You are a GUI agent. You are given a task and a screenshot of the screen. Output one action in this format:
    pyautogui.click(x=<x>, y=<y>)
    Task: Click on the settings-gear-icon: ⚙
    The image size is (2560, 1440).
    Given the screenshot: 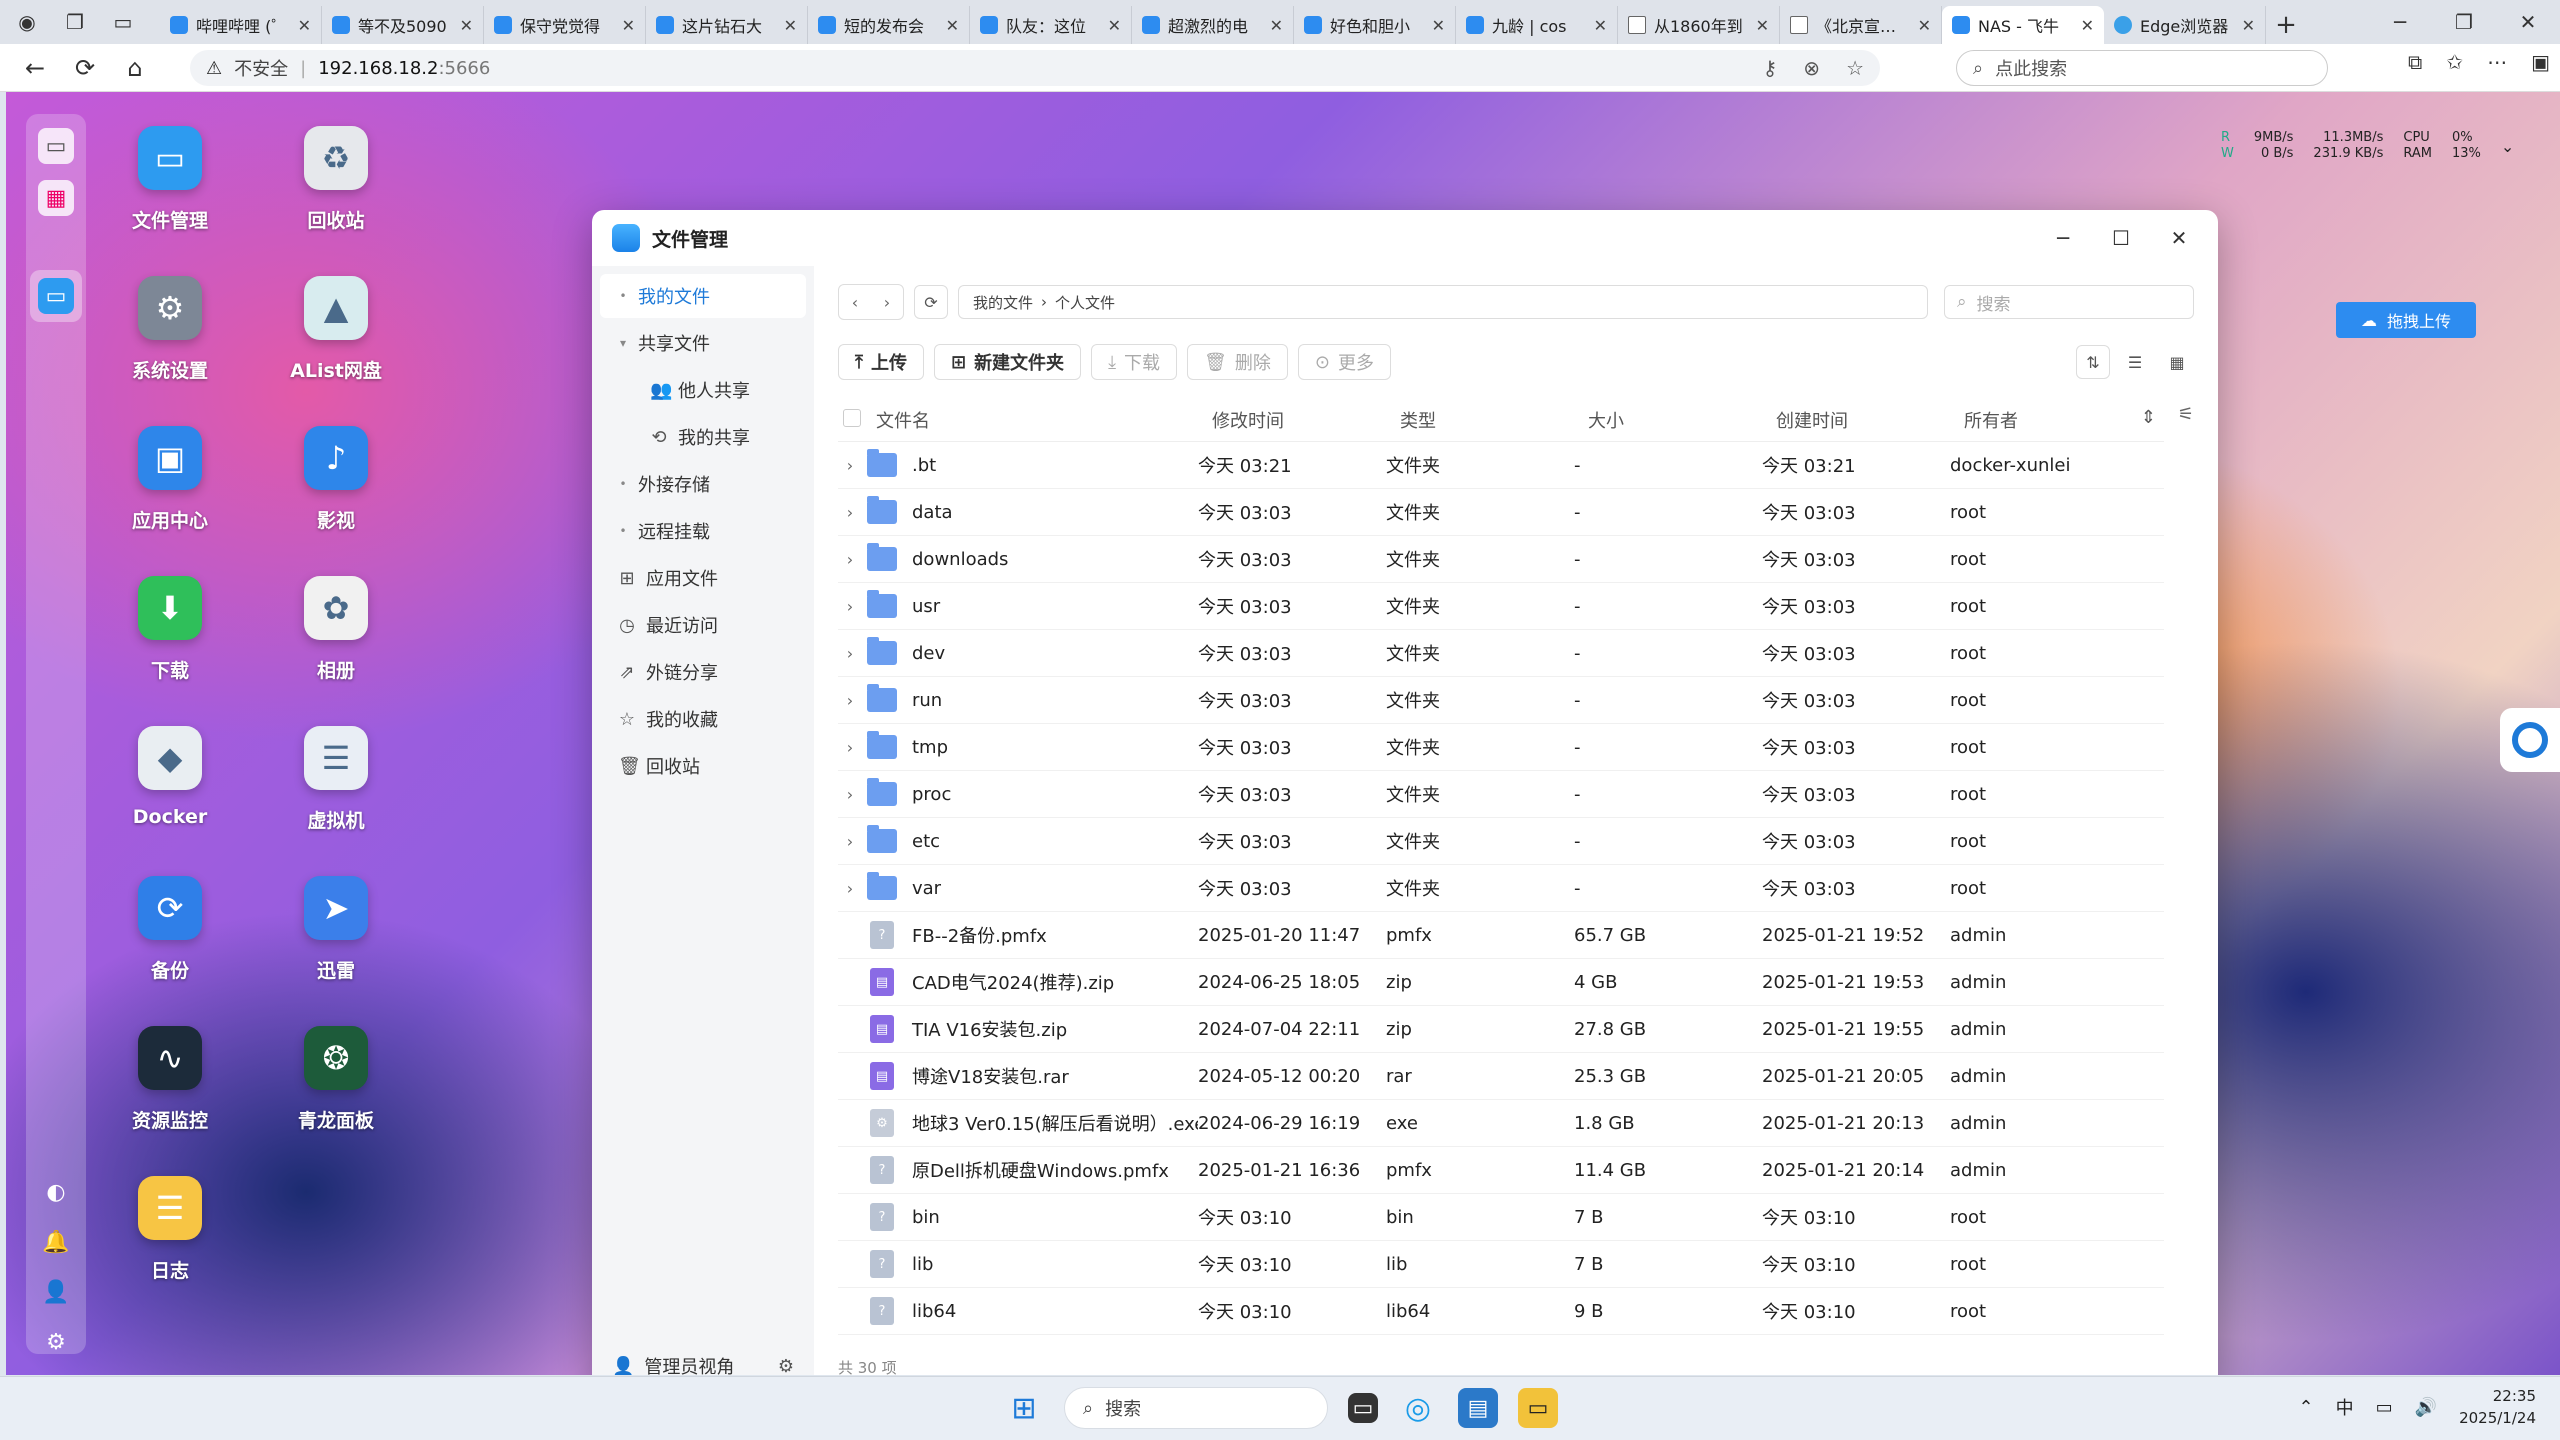 What is the action you would take?
    pyautogui.click(x=56, y=1342)
    